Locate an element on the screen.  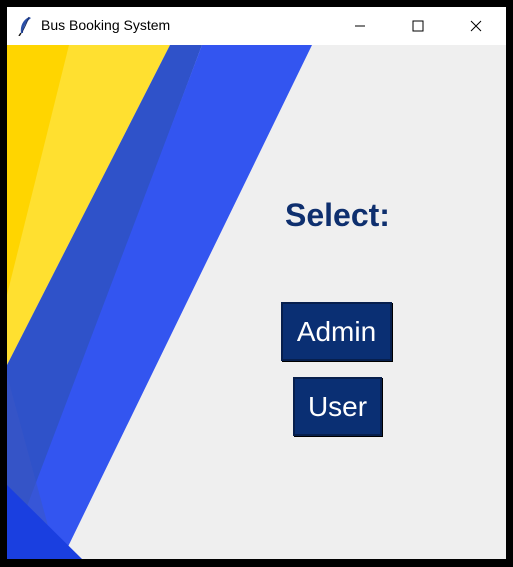
select-heading: Select: is located at coordinates (337, 215).